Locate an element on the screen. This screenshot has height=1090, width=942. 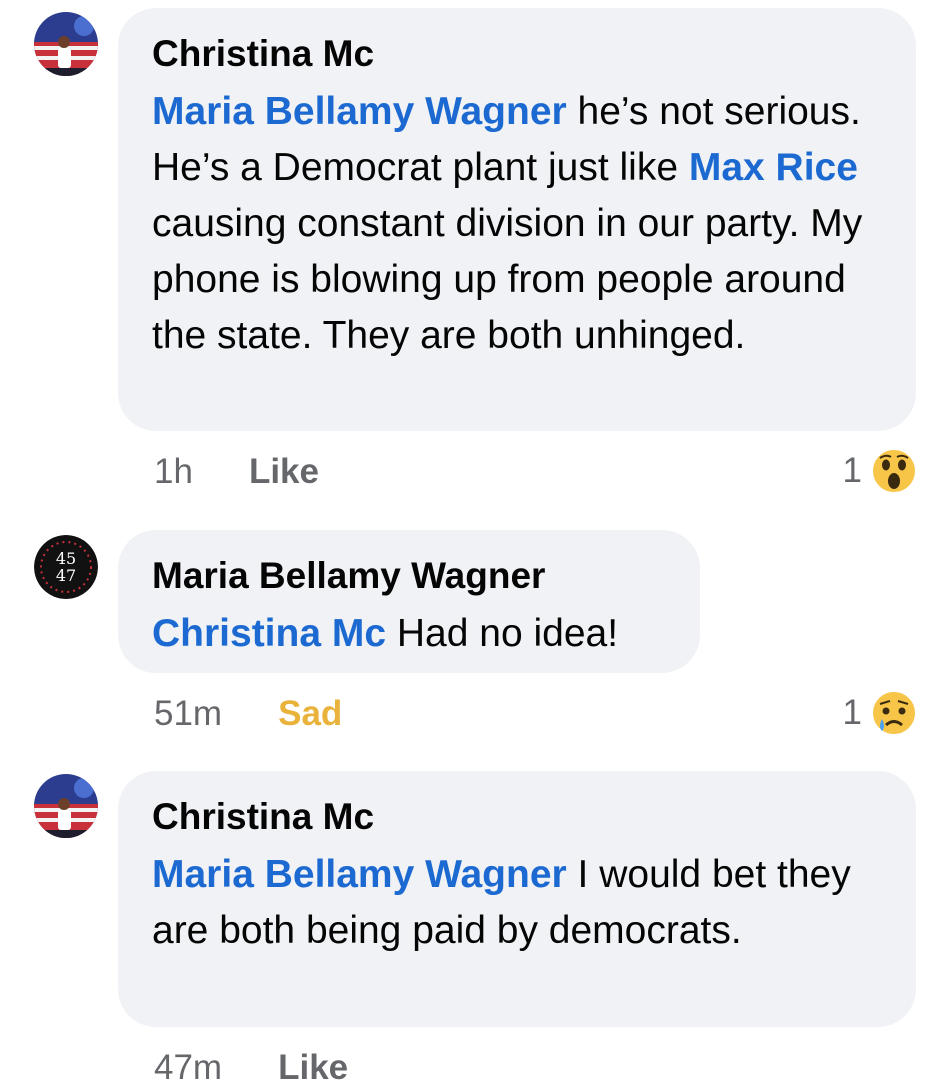
timestamp: 1h is located at coordinates (173, 471).